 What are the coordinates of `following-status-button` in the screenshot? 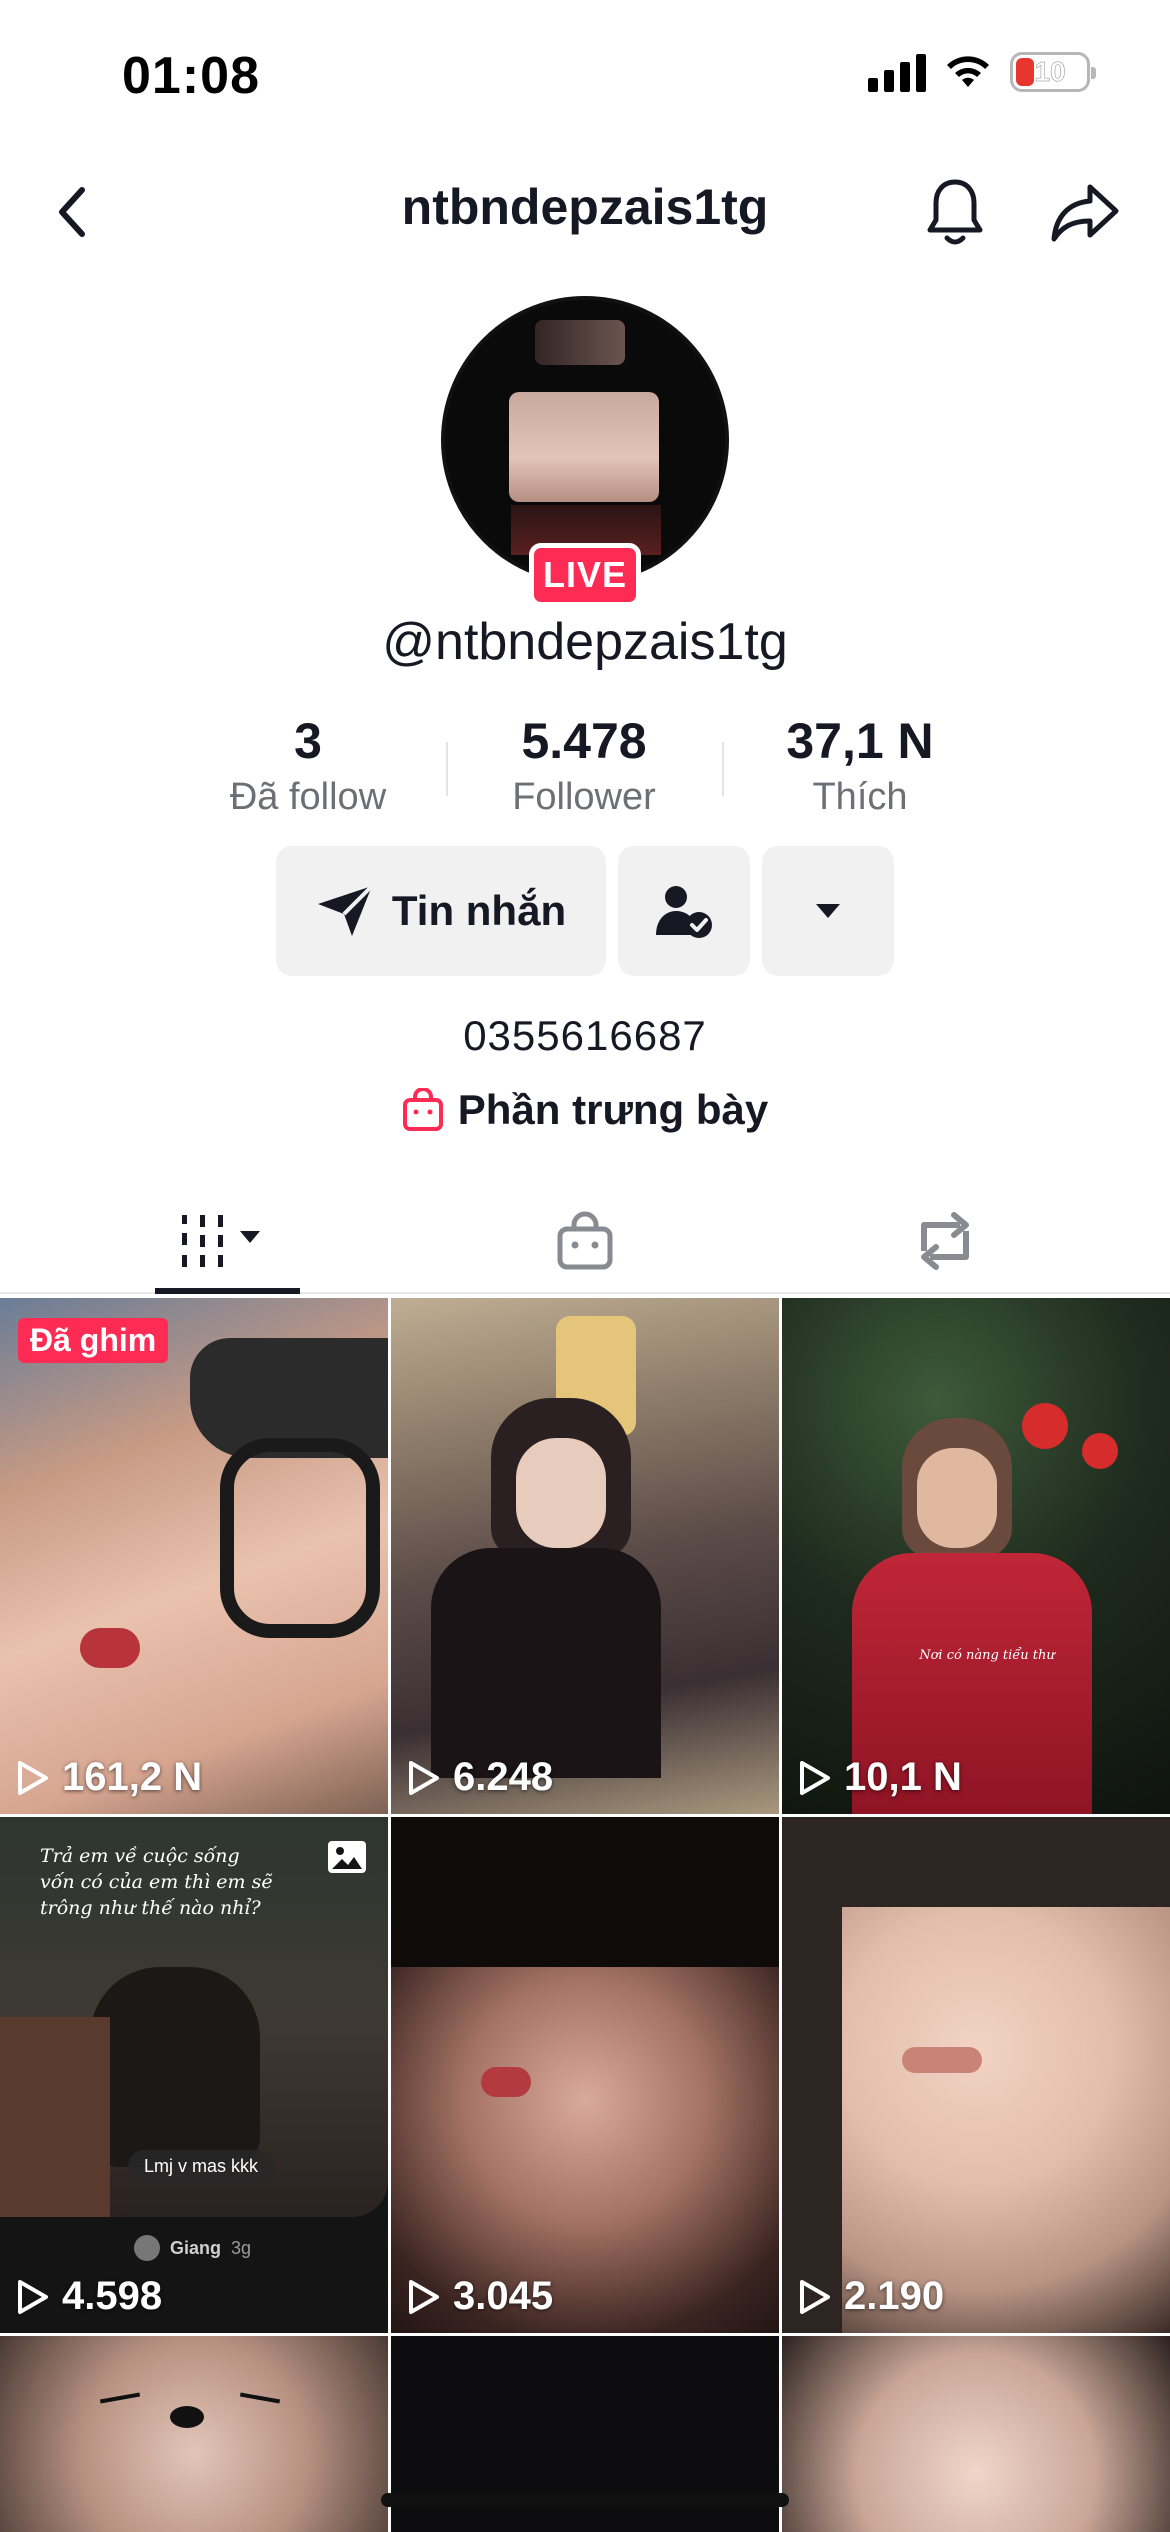 It's located at (684, 911).